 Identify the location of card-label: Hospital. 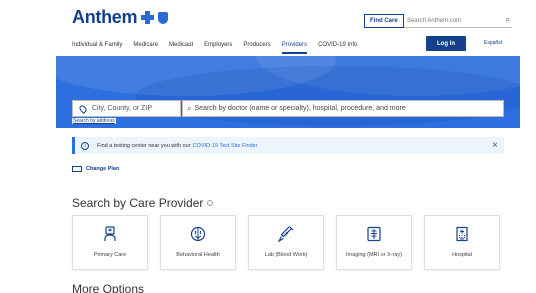
(462, 255).